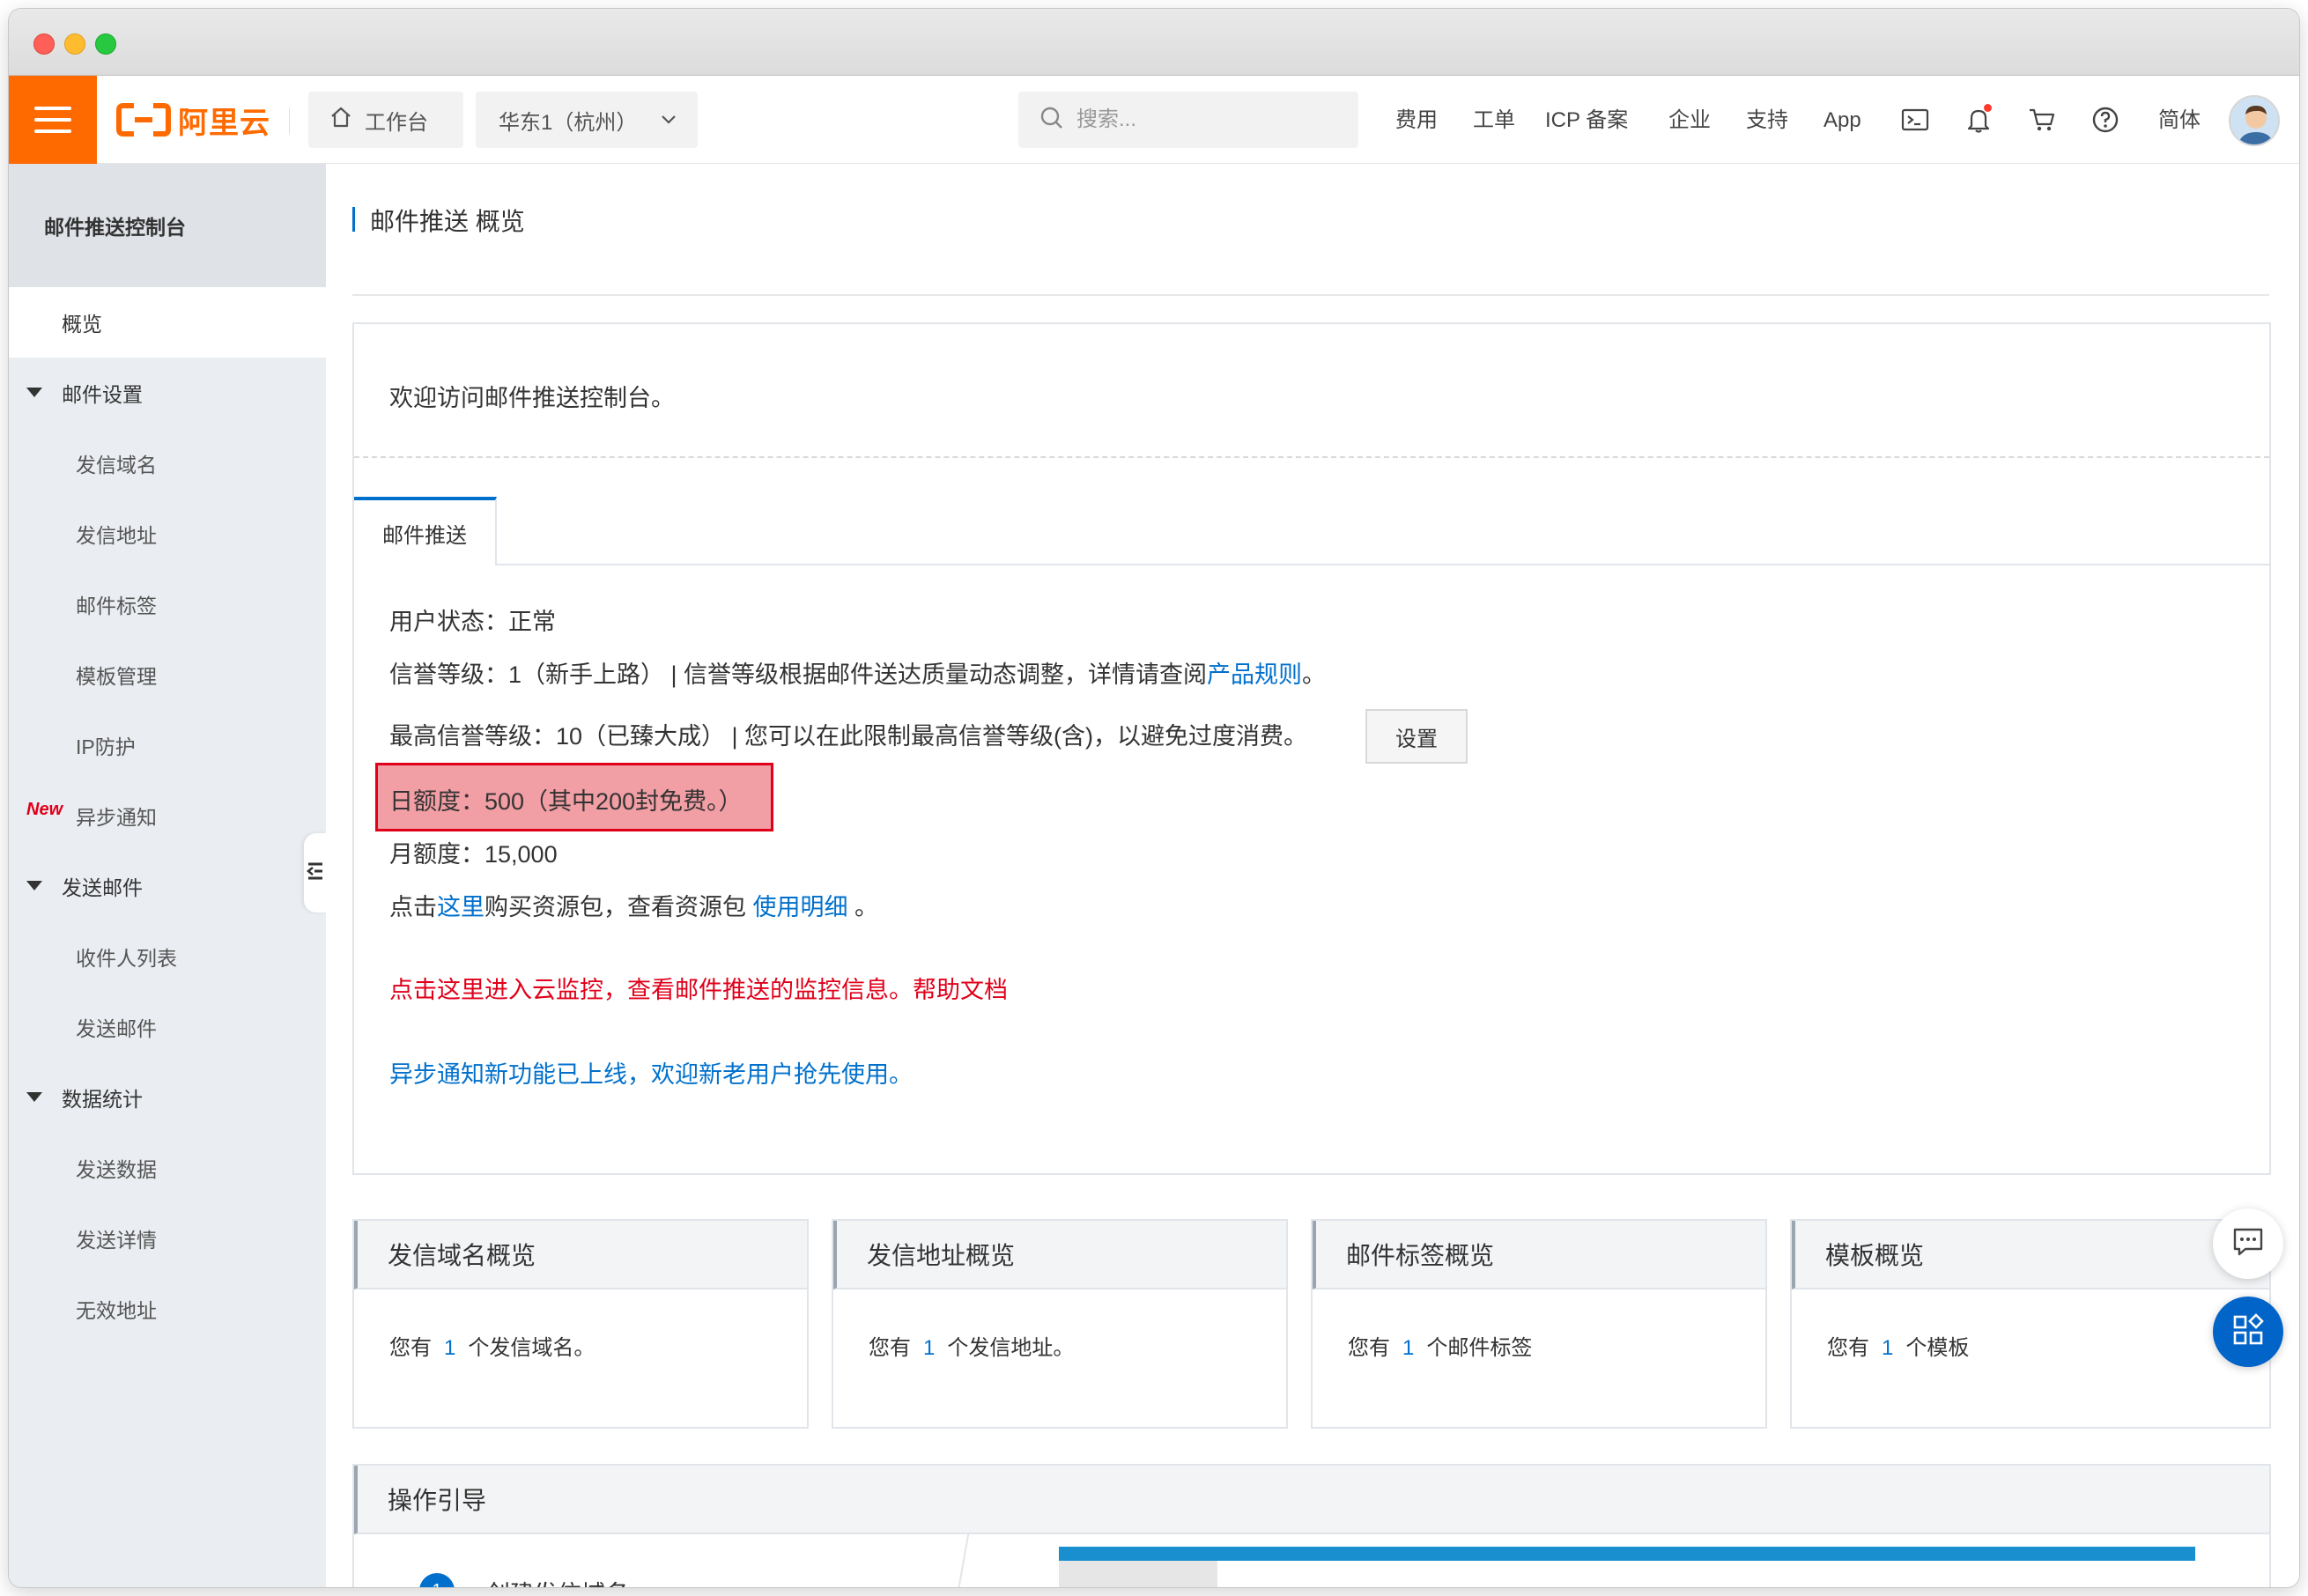 The height and width of the screenshot is (1596, 2308). Describe the element at coordinates (1254, 674) in the screenshot. I see `product-rules-link: 产品规则` at that location.